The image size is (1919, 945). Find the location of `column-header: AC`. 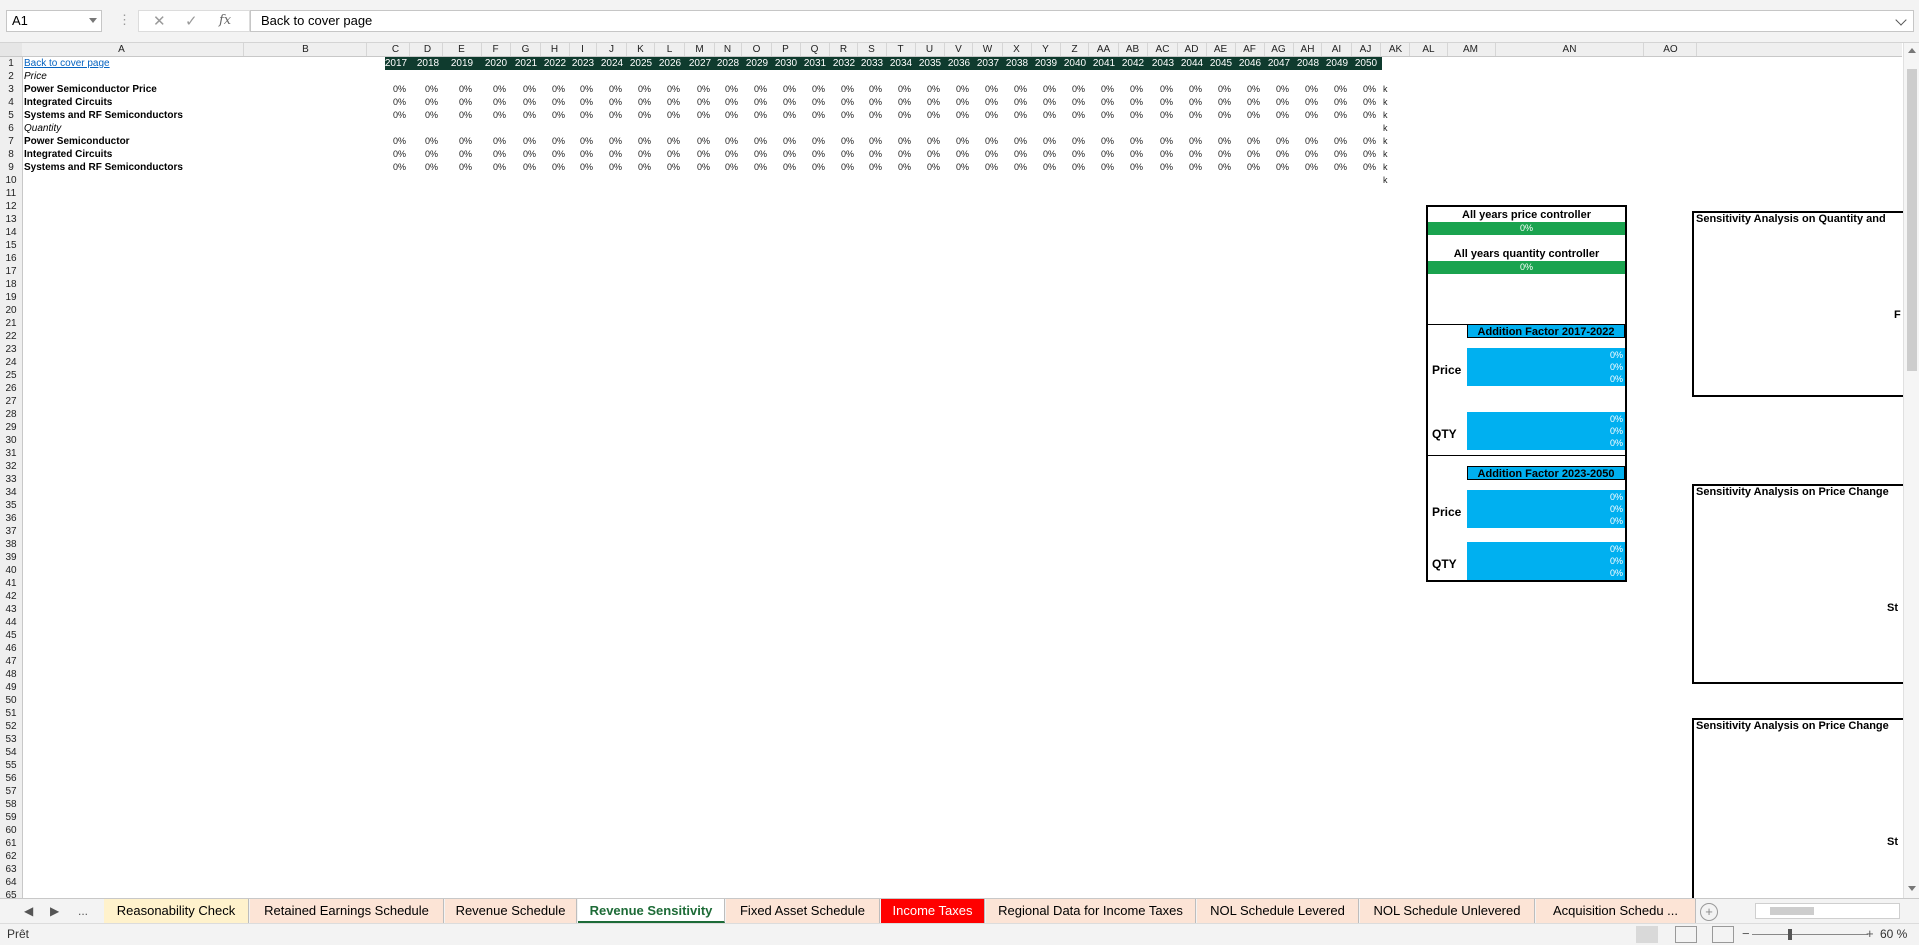

column-header: AC is located at coordinates (1163, 49).